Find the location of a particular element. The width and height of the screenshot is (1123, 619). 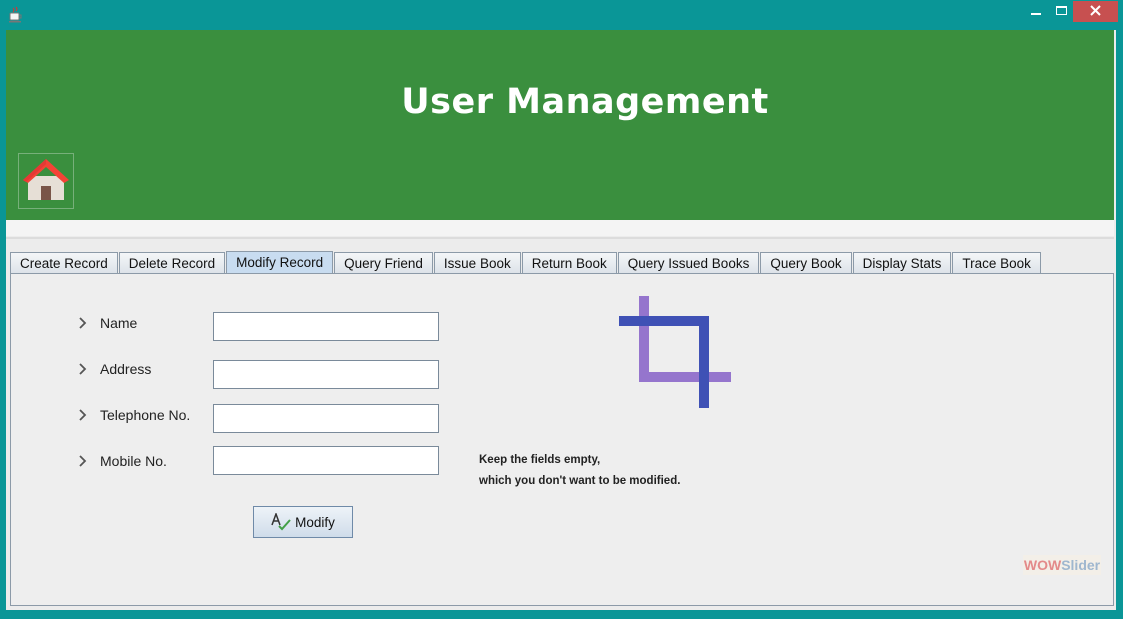

separator-line is located at coordinates (560, 238).